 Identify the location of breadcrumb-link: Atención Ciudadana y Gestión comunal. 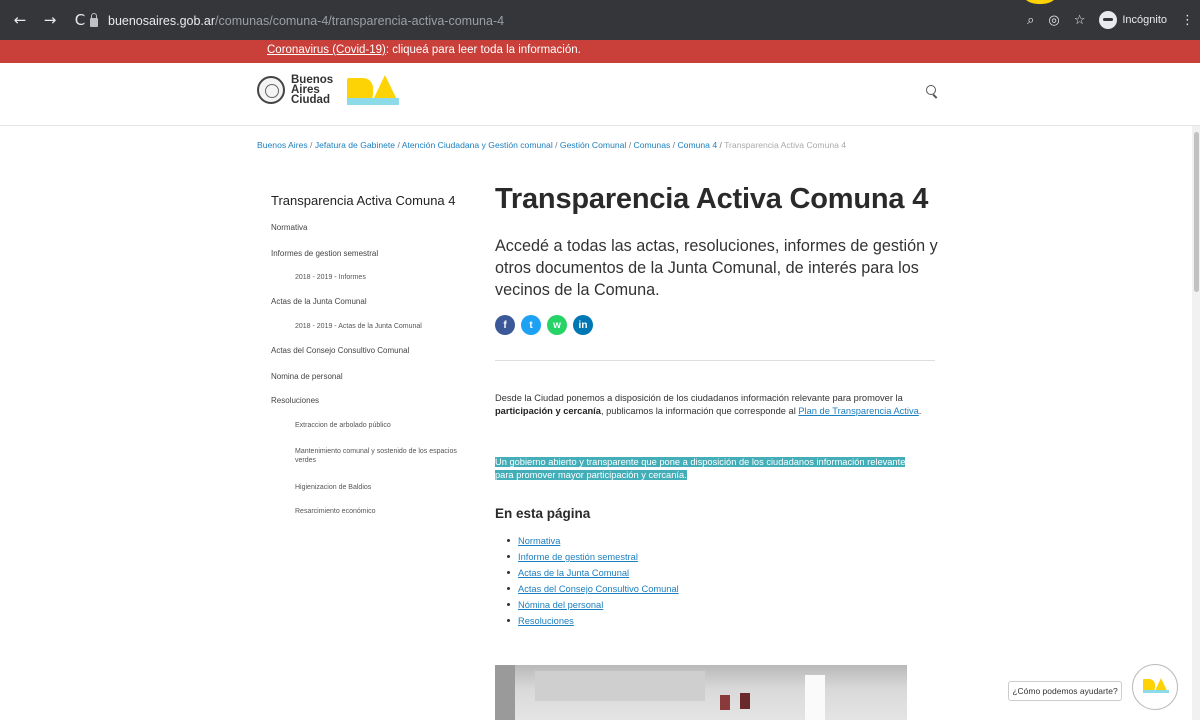
(477, 145).